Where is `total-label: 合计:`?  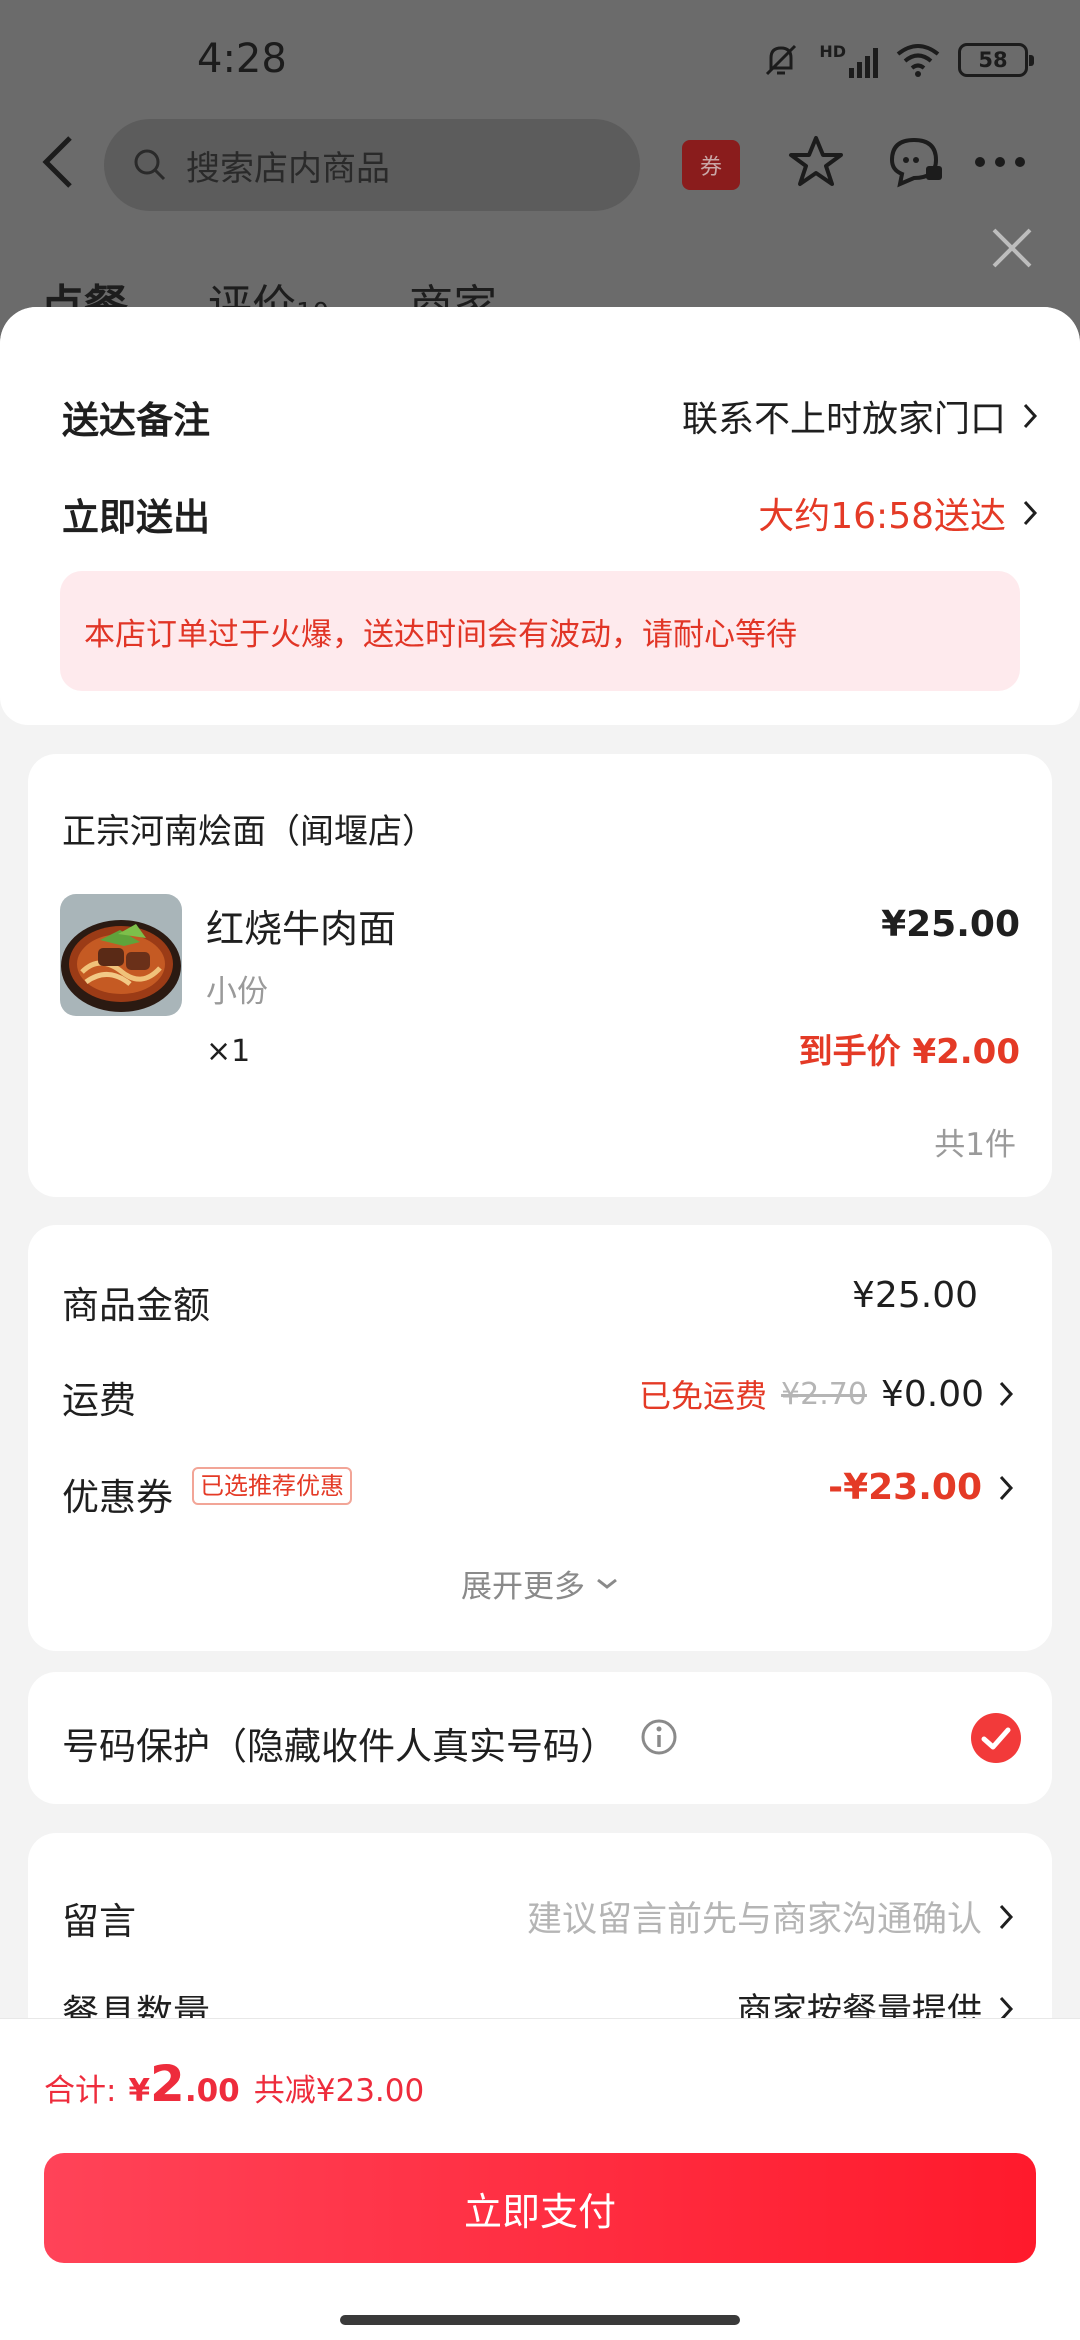
total-label: 合计: is located at coordinates (80, 2091).